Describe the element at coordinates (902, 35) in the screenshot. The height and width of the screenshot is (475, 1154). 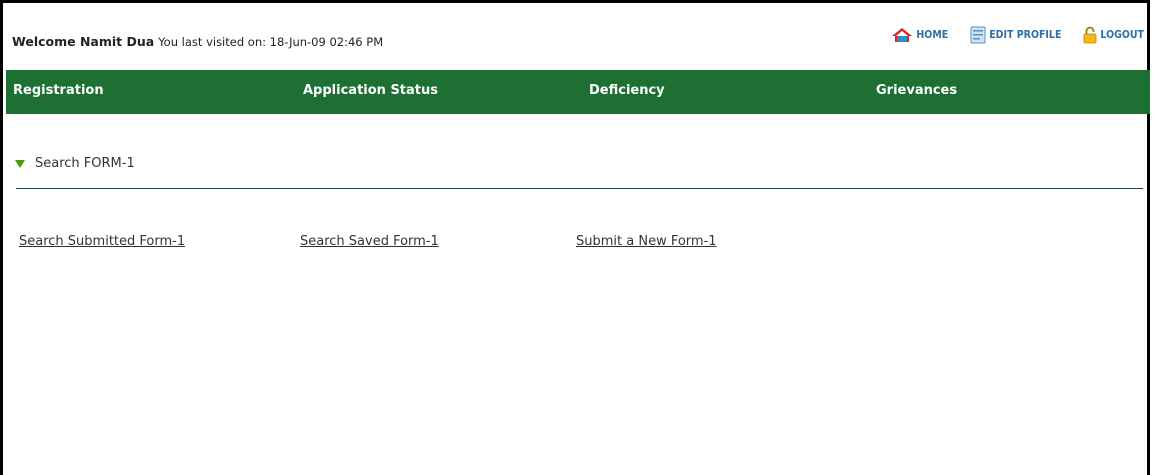
I see `home-icon` at that location.